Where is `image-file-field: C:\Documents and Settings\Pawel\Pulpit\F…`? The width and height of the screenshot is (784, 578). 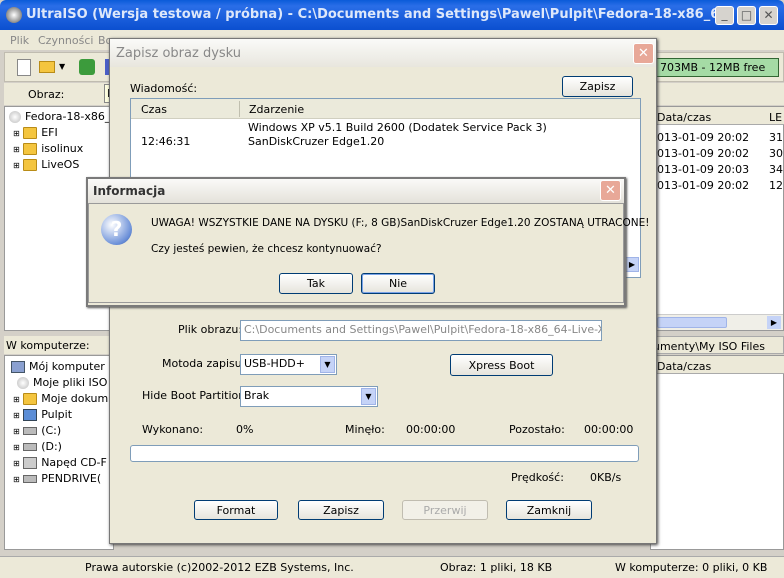 image-file-field: C:\Documents and Settings\Pawel\Pulpit\F… is located at coordinates (421, 330).